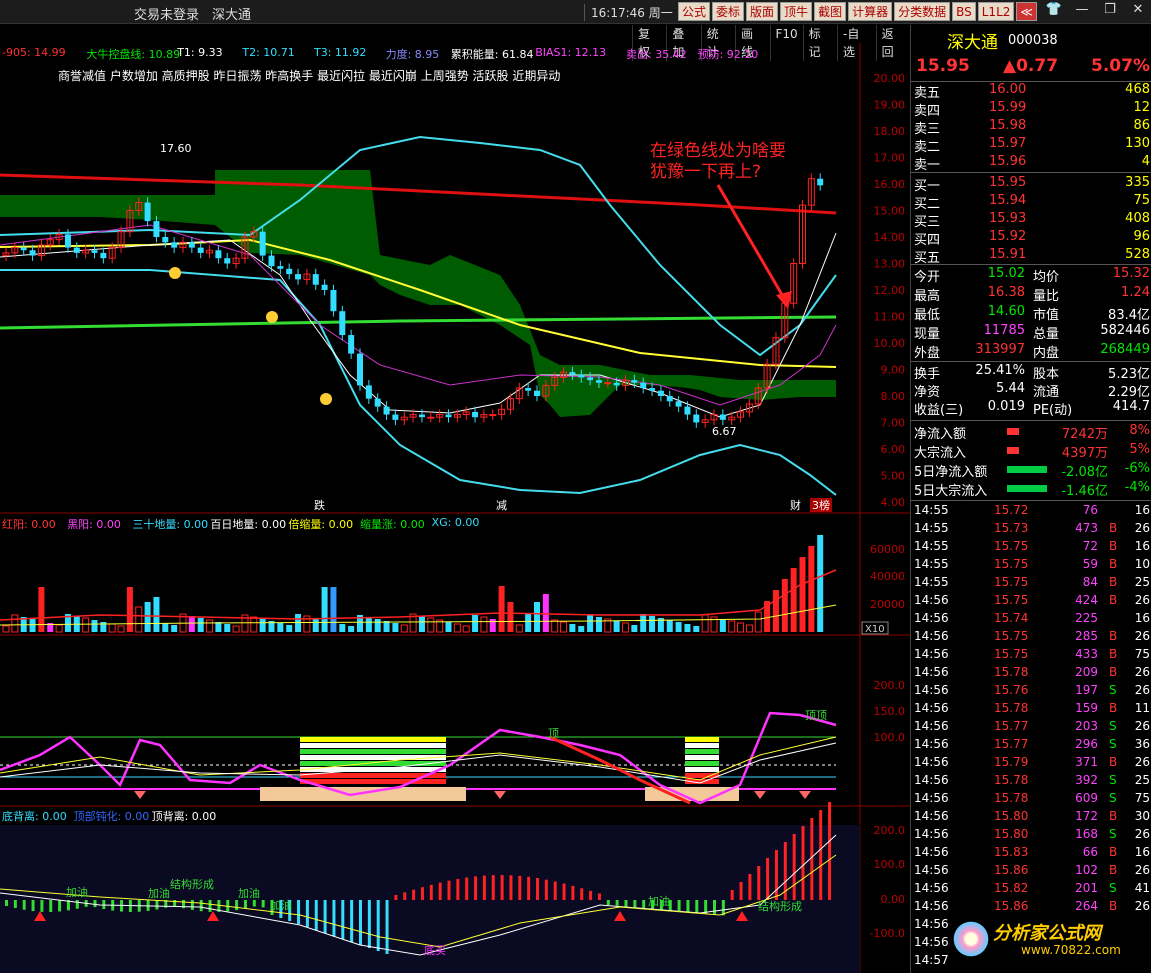 Image resolution: width=1151 pixels, height=973 pixels. What do you see at coordinates (856, 43) in the screenshot?
I see `chart-toolbar-button: -自选` at bounding box center [856, 43].